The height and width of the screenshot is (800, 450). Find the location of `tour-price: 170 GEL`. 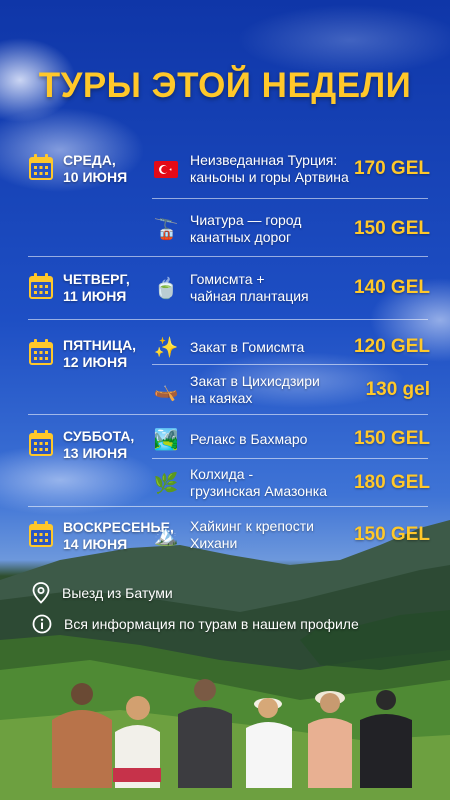

tour-price: 170 GEL is located at coordinates (391, 168).